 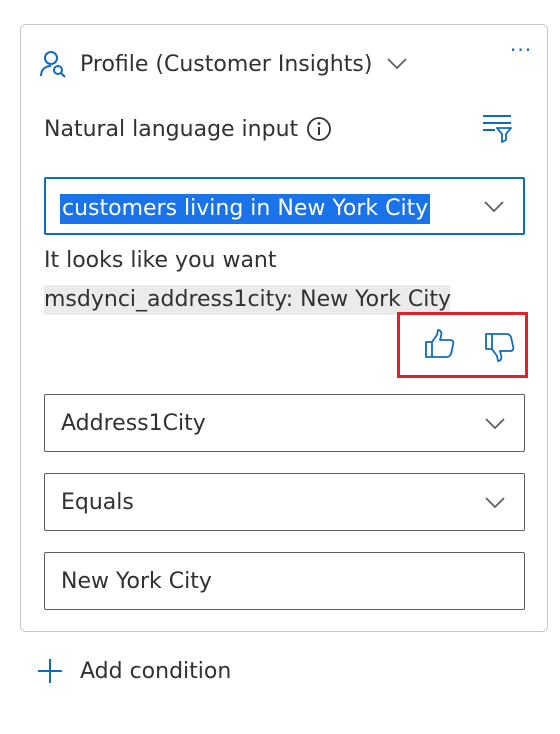 What do you see at coordinates (53, 64) in the screenshot?
I see `person-search-icon` at bounding box center [53, 64].